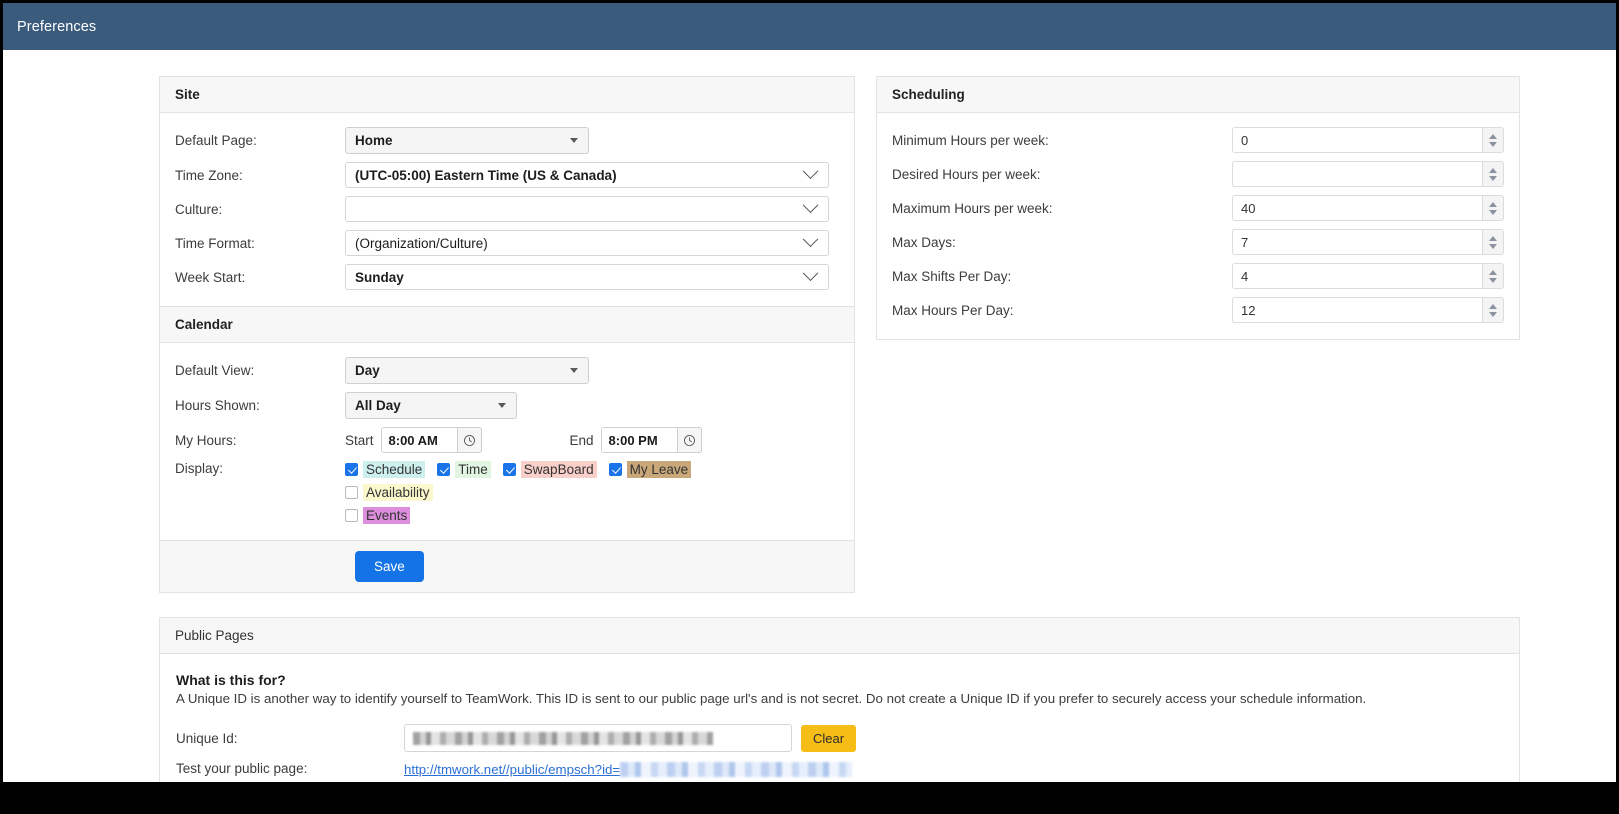  What do you see at coordinates (587, 243) in the screenshot?
I see `time-format-select: (Organization/Culture)` at bounding box center [587, 243].